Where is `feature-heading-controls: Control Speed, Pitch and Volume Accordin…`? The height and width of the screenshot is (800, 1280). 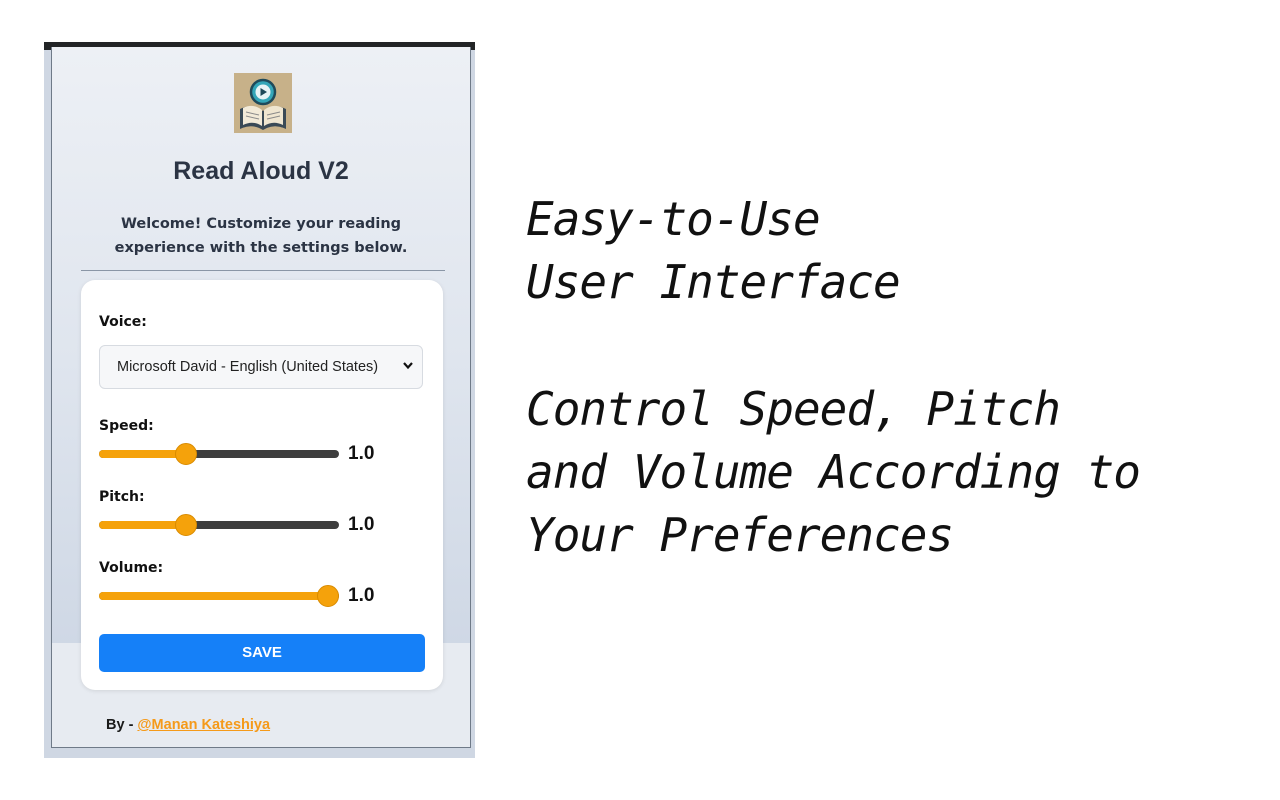 feature-heading-controls: Control Speed, Pitch and Volume Accordin… is located at coordinates (896, 472).